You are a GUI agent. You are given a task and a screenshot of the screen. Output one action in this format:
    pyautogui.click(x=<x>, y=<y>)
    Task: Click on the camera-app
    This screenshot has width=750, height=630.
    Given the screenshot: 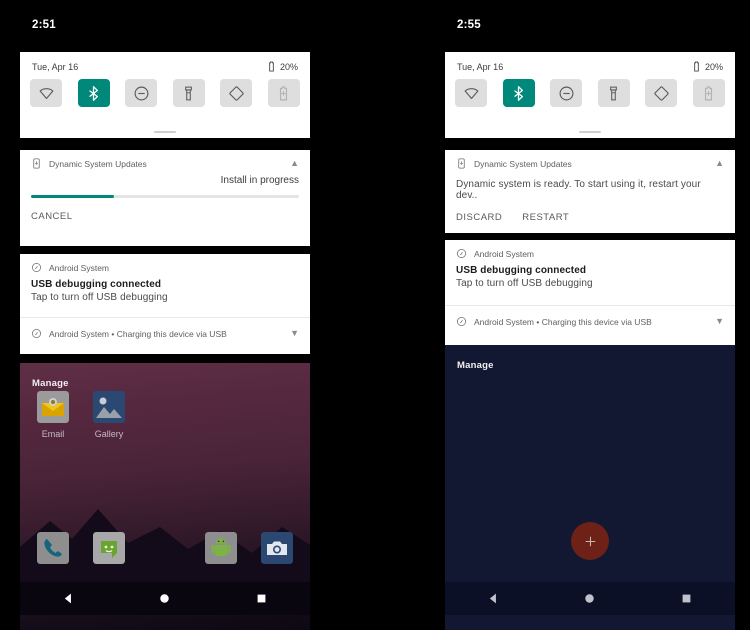 What is the action you would take?
    pyautogui.click(x=277, y=548)
    